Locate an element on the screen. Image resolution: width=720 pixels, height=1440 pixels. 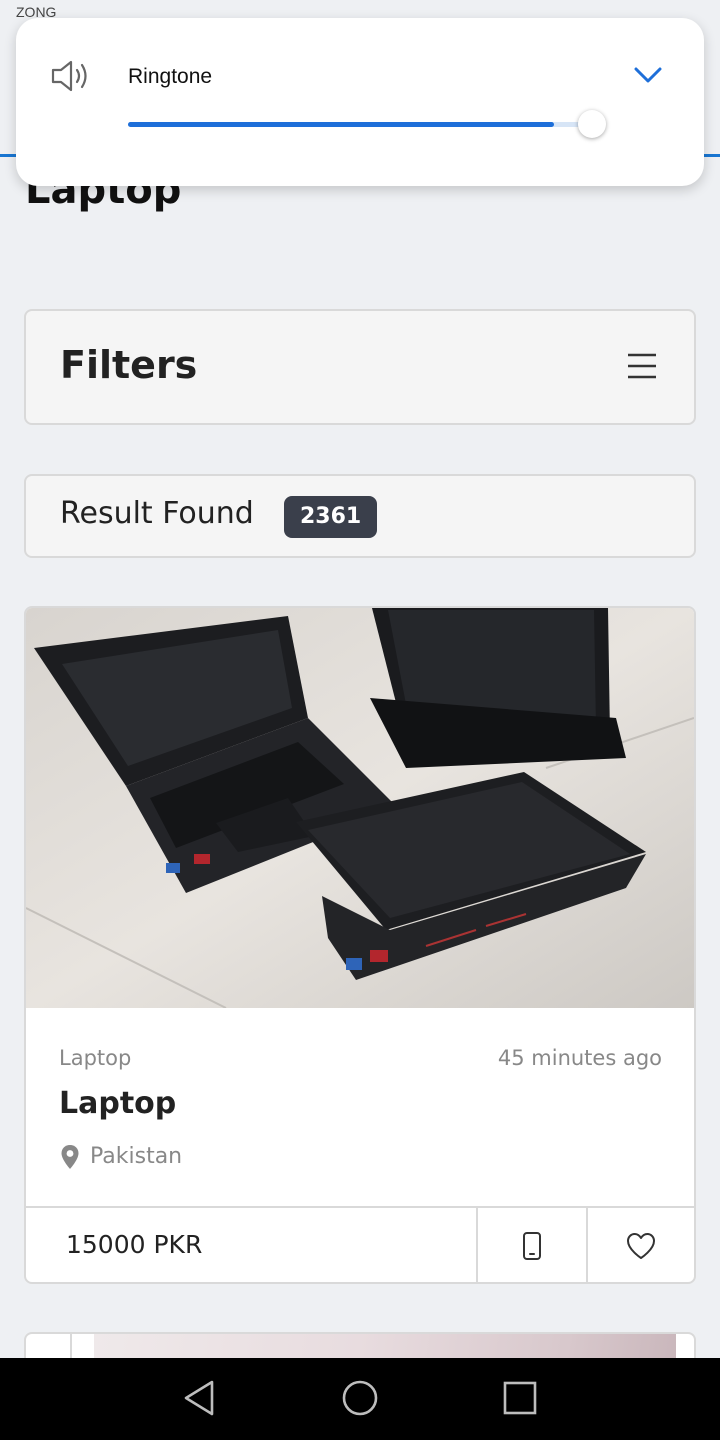
phone-icon is located at coordinates (532, 1246).